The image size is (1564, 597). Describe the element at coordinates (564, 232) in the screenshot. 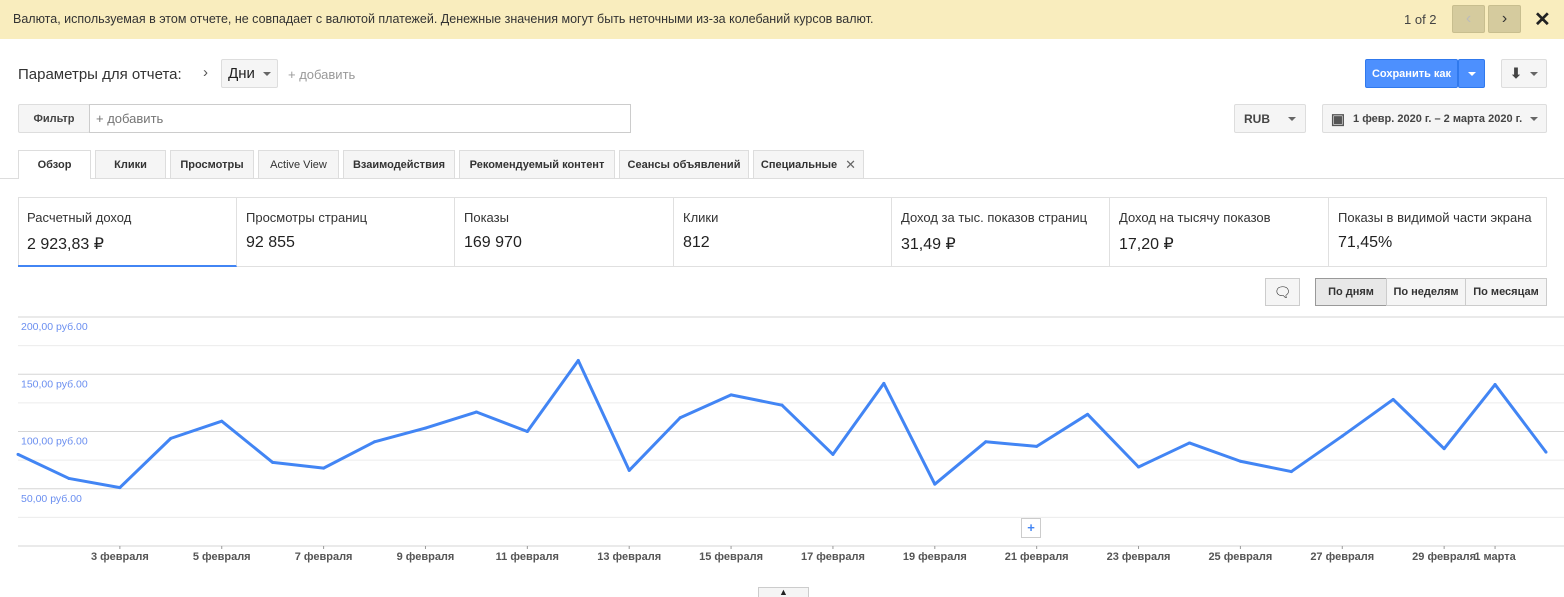

I see `metric-card: Показы 169 970` at that location.